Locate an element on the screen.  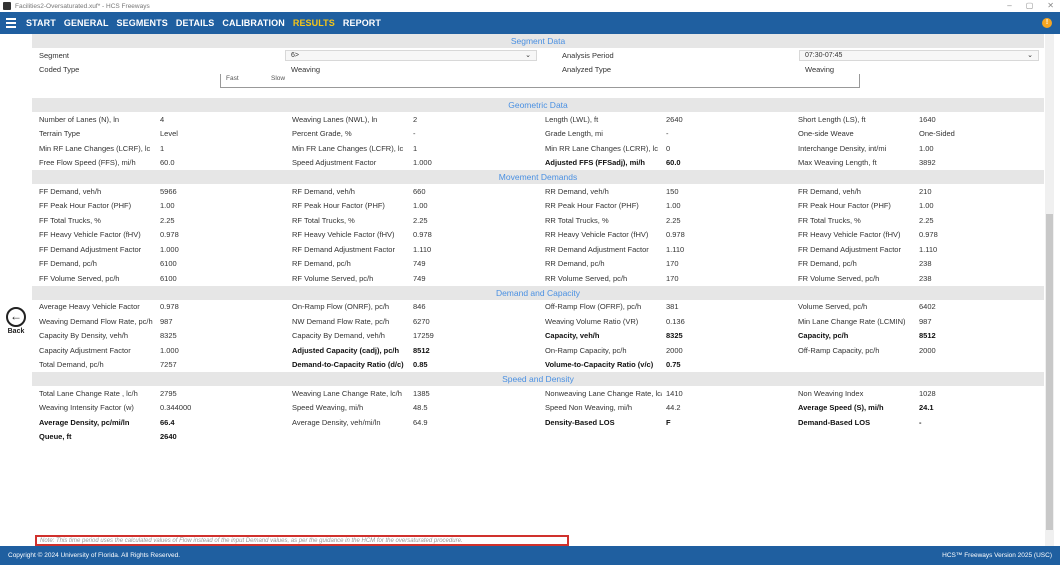
field-value: 6270 is located at coordinates (421, 321).